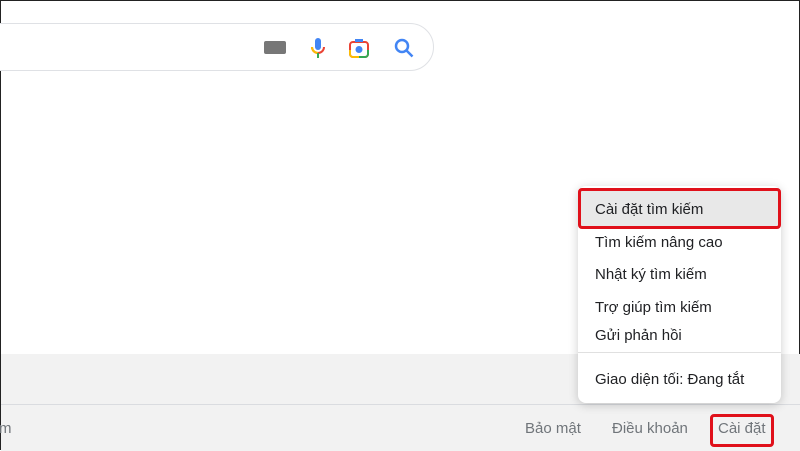 Image resolution: width=800 pixels, height=451 pixels. I want to click on menu-divider, so click(679, 352).